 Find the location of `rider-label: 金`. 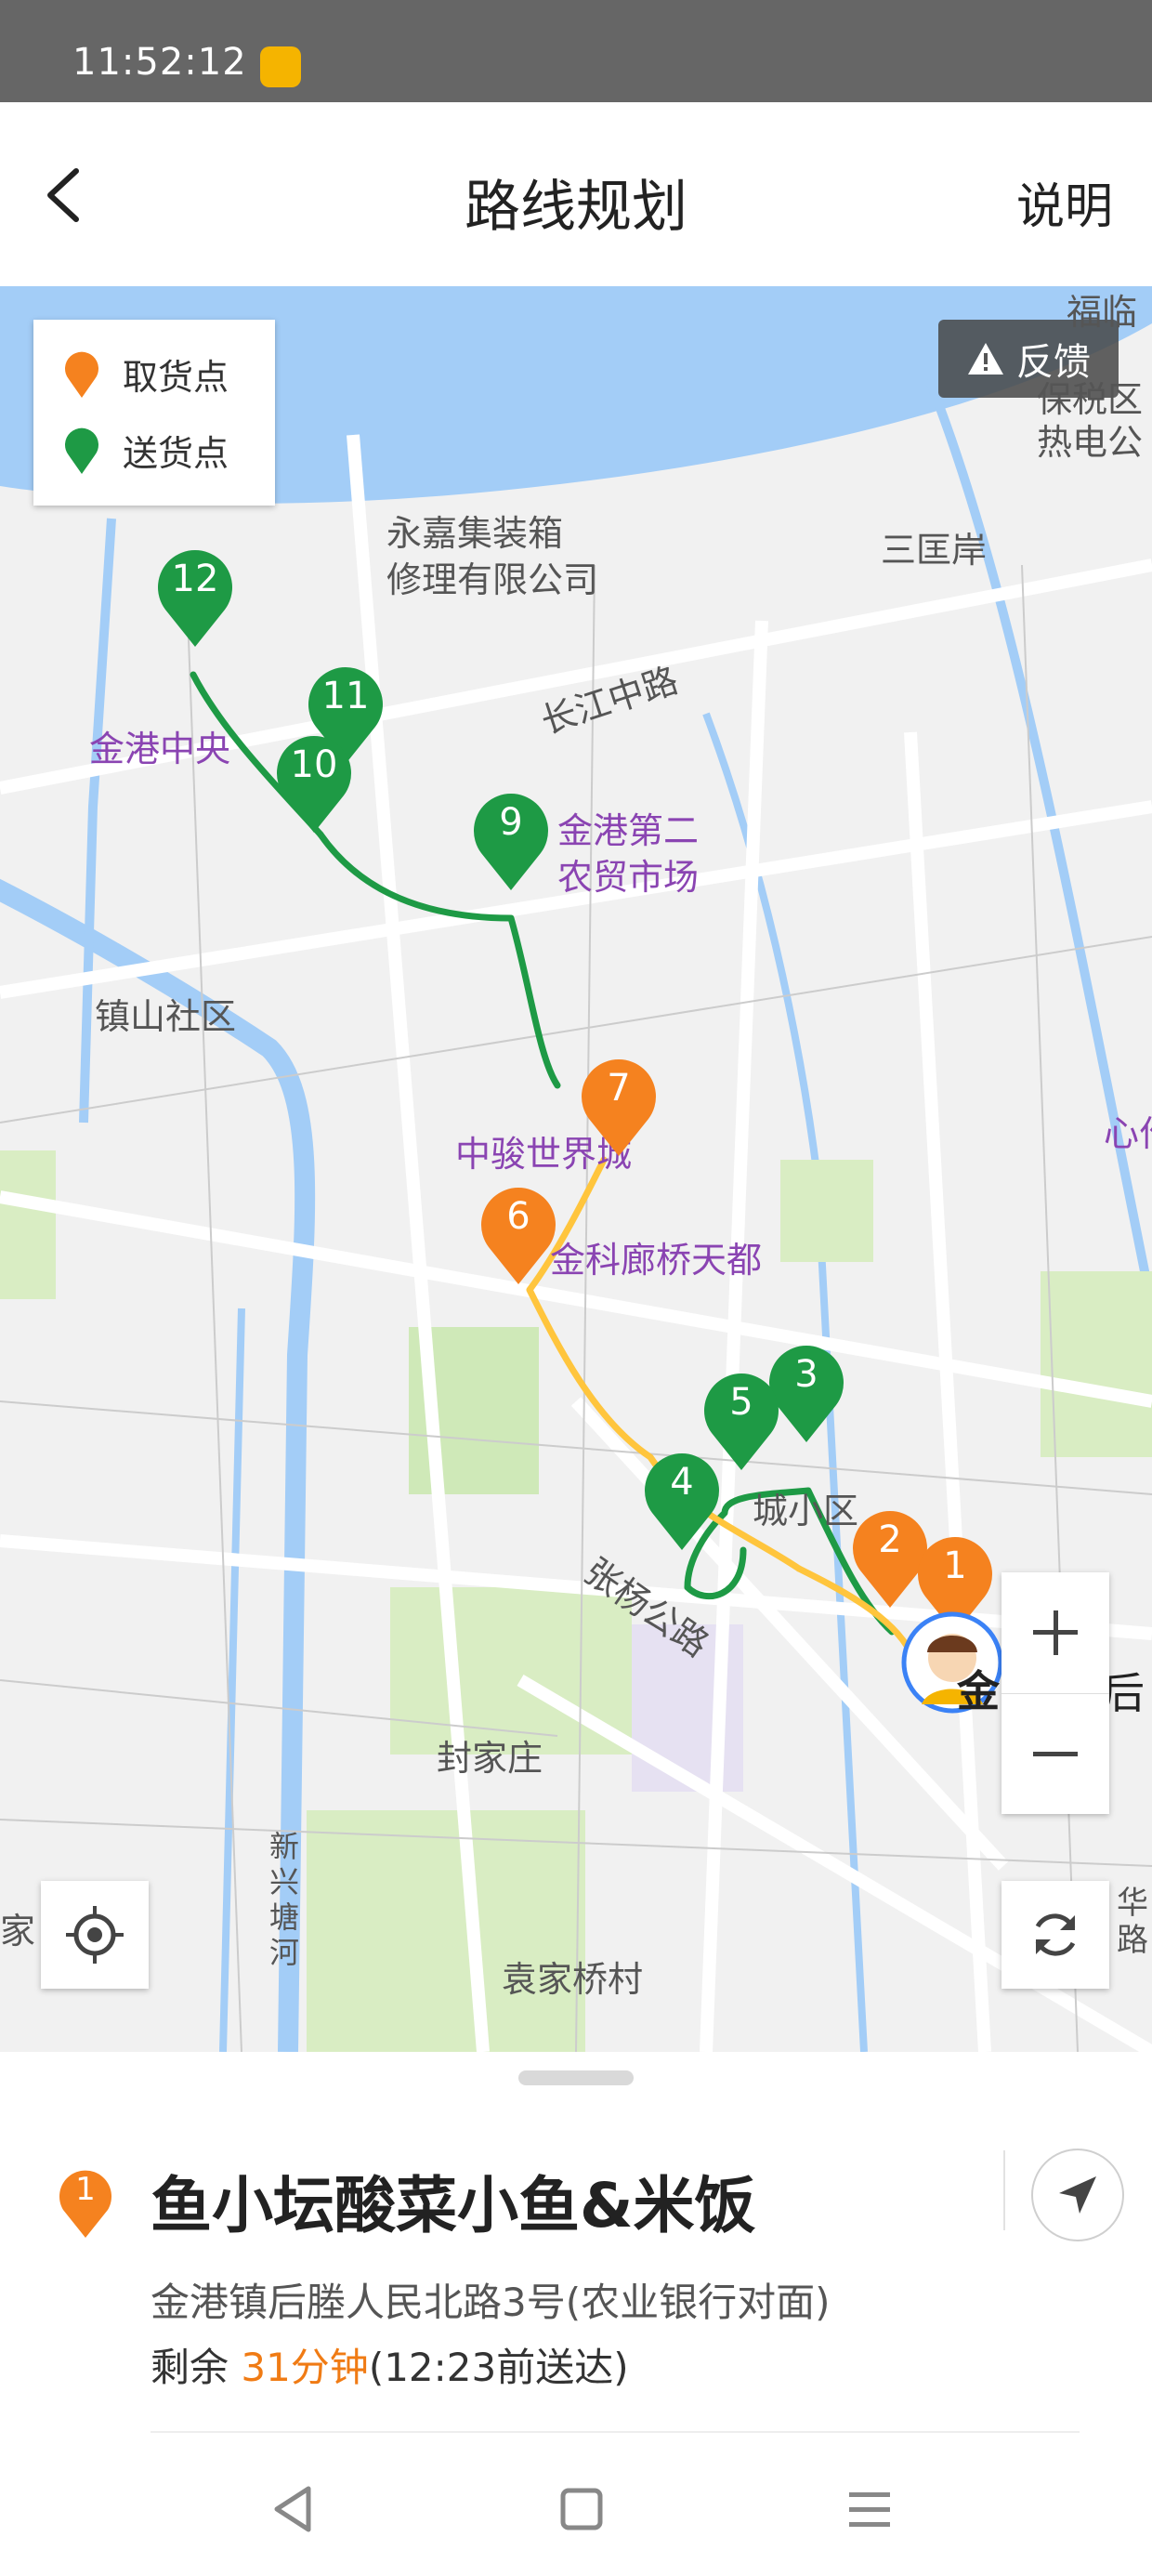

rider-label: 金 is located at coordinates (979, 1691).